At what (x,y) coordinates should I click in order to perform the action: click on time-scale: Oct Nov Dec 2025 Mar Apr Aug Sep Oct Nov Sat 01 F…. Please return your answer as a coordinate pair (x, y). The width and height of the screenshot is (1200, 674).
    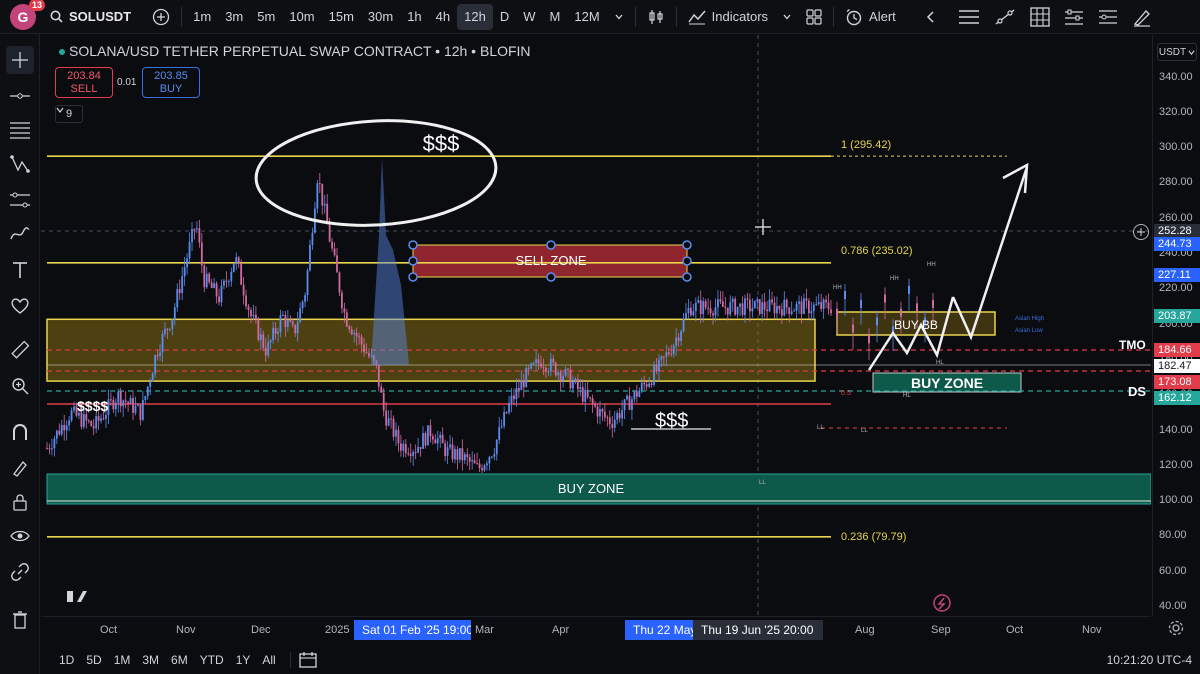
    Looking at the image, I should click on (596, 629).